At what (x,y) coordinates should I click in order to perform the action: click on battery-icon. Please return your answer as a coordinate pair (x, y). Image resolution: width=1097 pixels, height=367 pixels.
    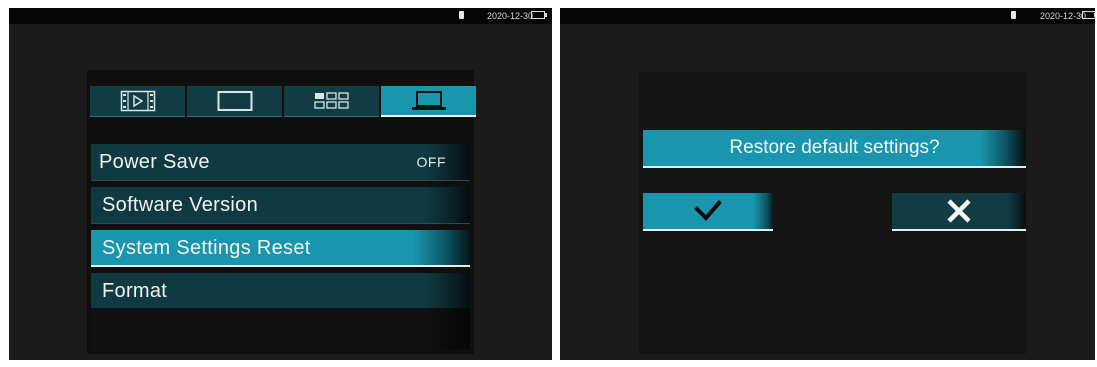
    Looking at the image, I should click on (538, 15).